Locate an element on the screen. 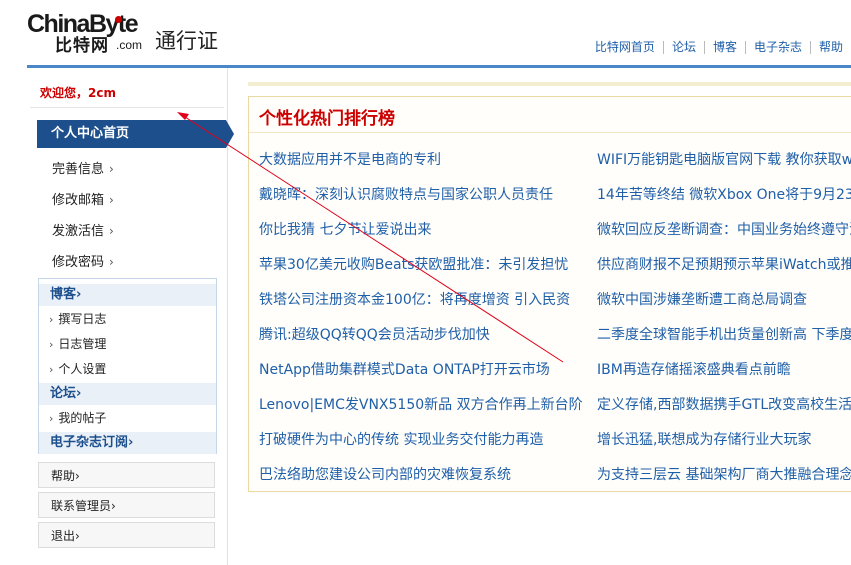 This screenshot has height=565, width=851. sub-menu-box: 博客› › 撰写日志 › 日志管理 › 个人设置 论坛› › 我的帖子 电子杂志订阅› is located at coordinates (127, 366).